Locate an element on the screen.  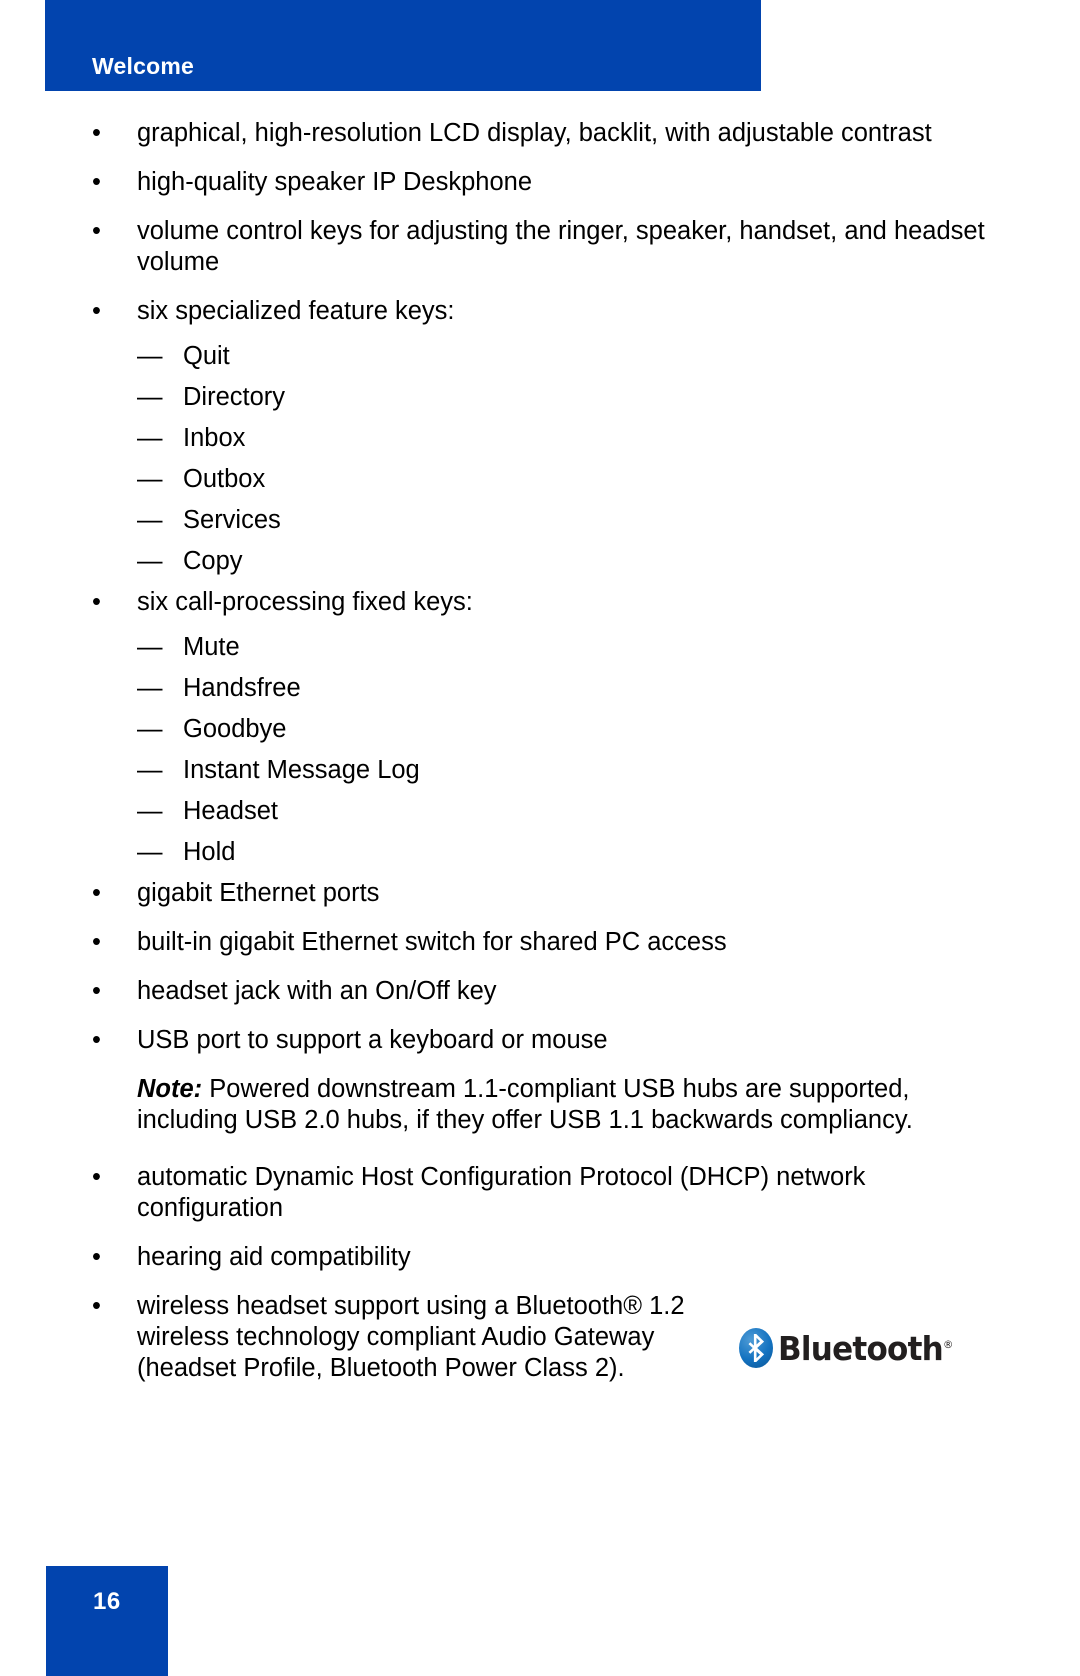
bullet-item-label: USB port to support a keyboard or mouse is located at coordinates (372, 1040).